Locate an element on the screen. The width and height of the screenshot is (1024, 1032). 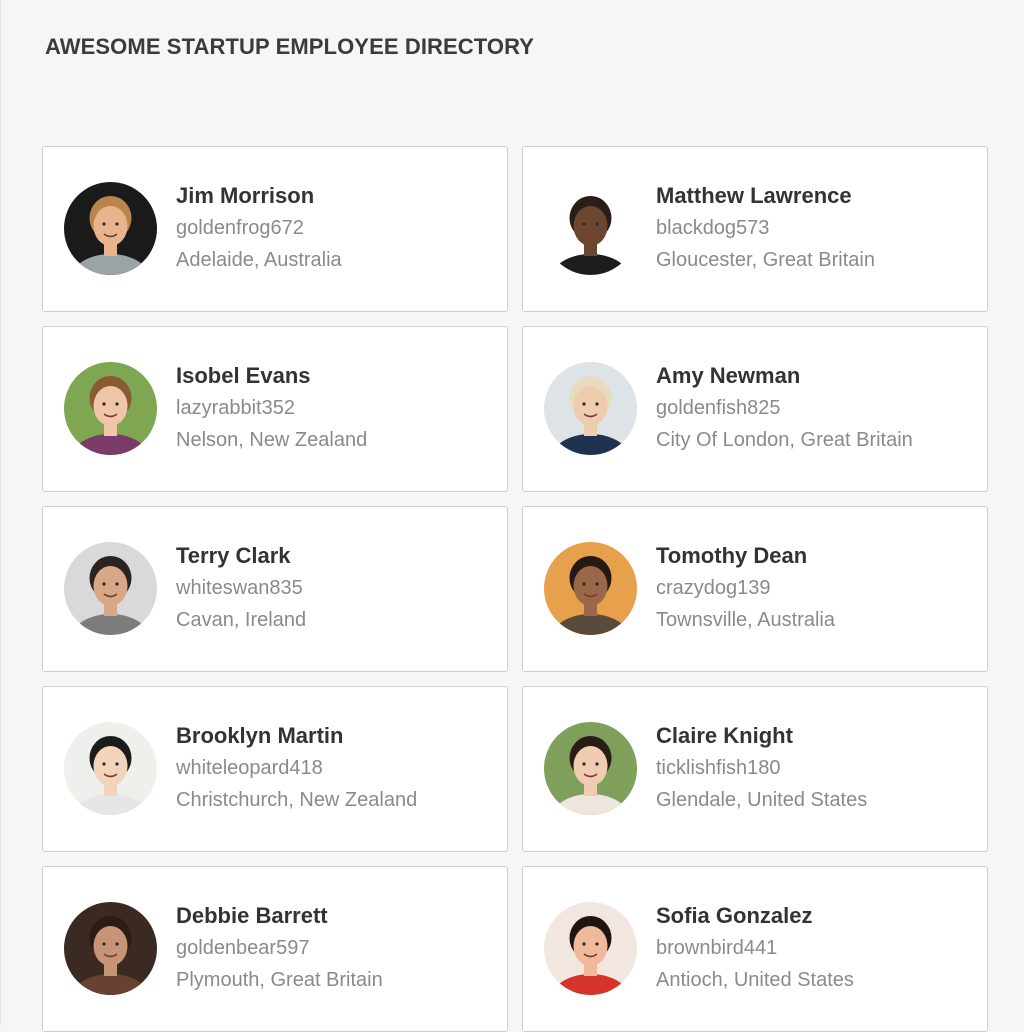
employee-location: Christchurch, New Zealand is located at coordinates (297, 800).